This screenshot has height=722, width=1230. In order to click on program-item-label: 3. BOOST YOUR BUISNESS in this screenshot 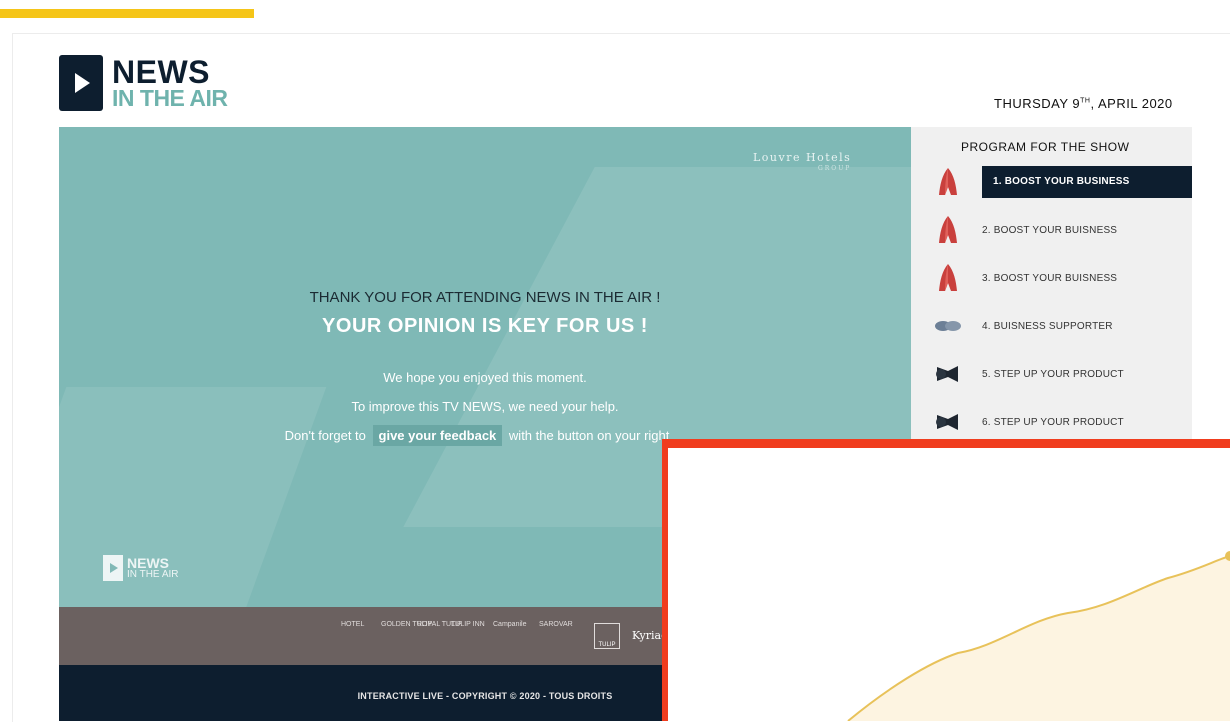, I will do `click(1050, 278)`.